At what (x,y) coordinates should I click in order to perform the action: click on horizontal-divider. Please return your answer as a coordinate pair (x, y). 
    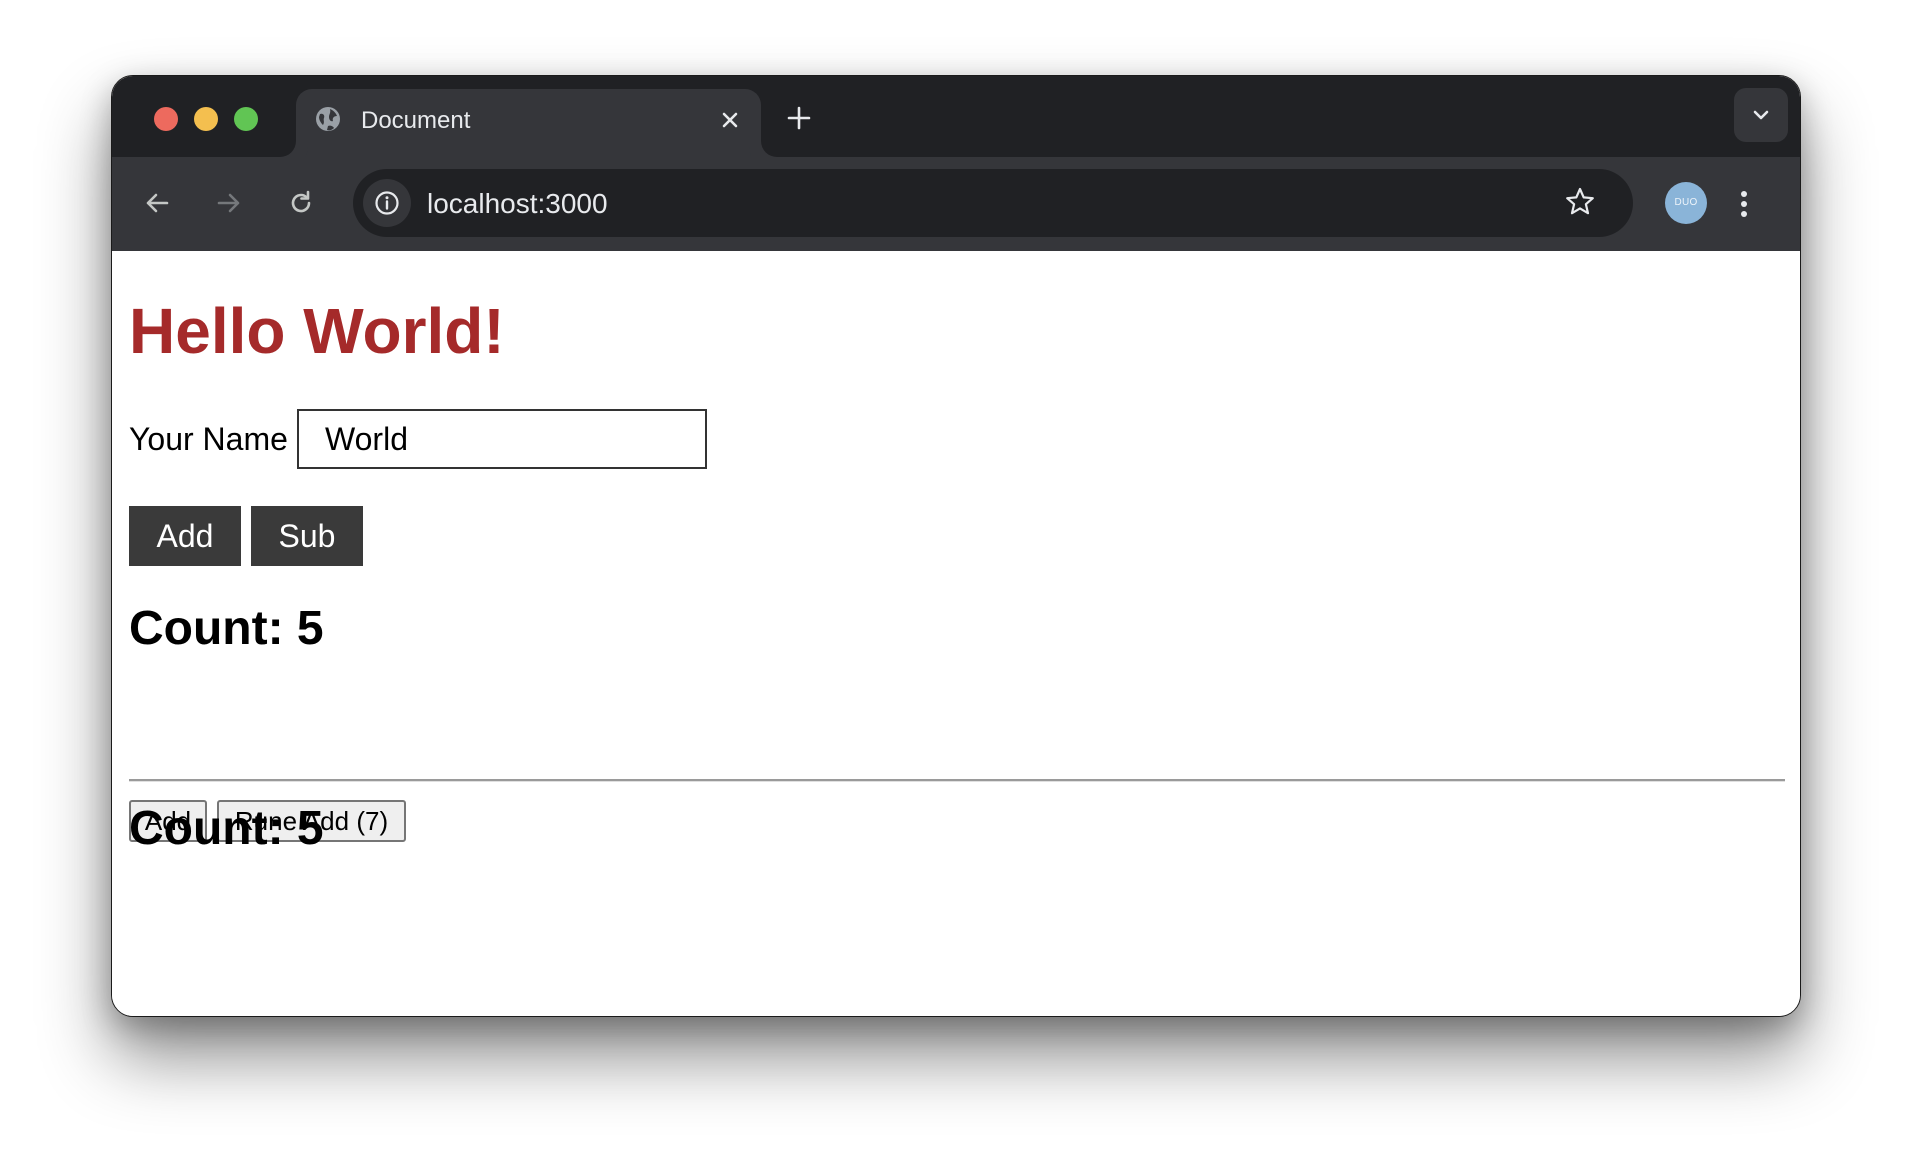
    Looking at the image, I should click on (957, 780).